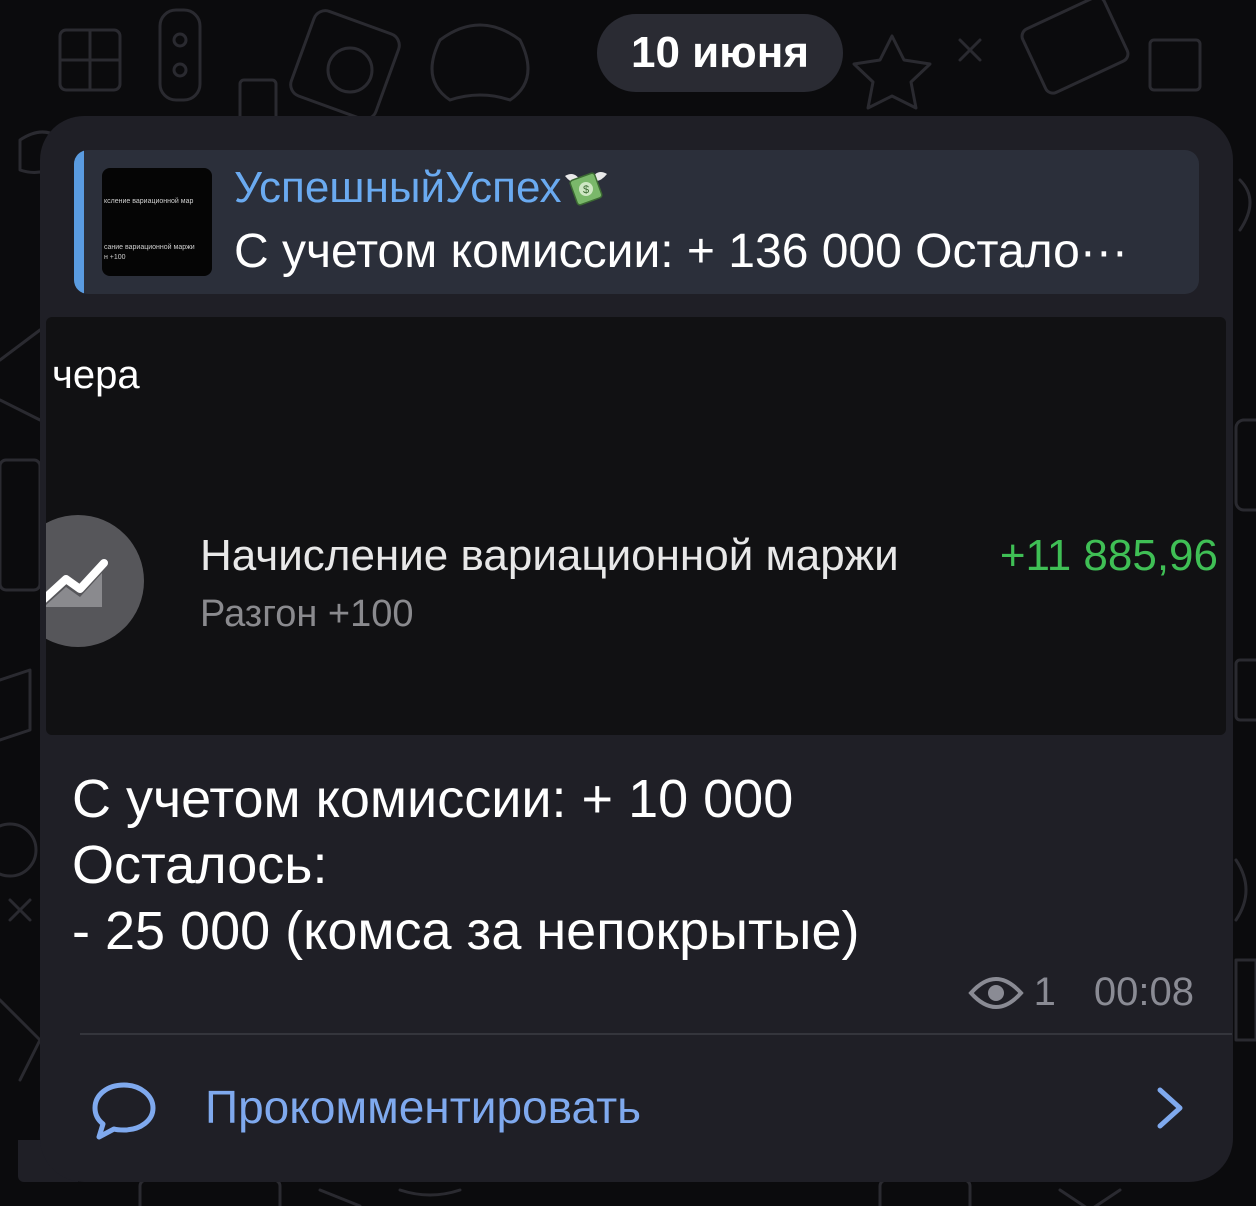 The image size is (1256, 1206). What do you see at coordinates (995, 992) in the screenshot?
I see `eye-icon` at bounding box center [995, 992].